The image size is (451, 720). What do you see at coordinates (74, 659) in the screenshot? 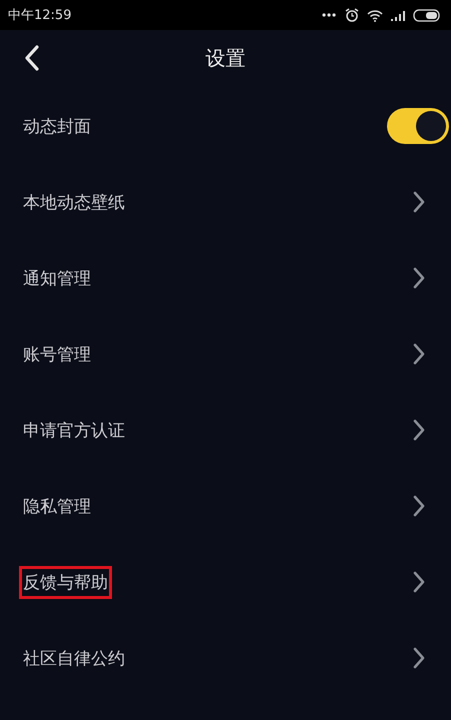
I see `settings-label: 社区自律公约` at bounding box center [74, 659].